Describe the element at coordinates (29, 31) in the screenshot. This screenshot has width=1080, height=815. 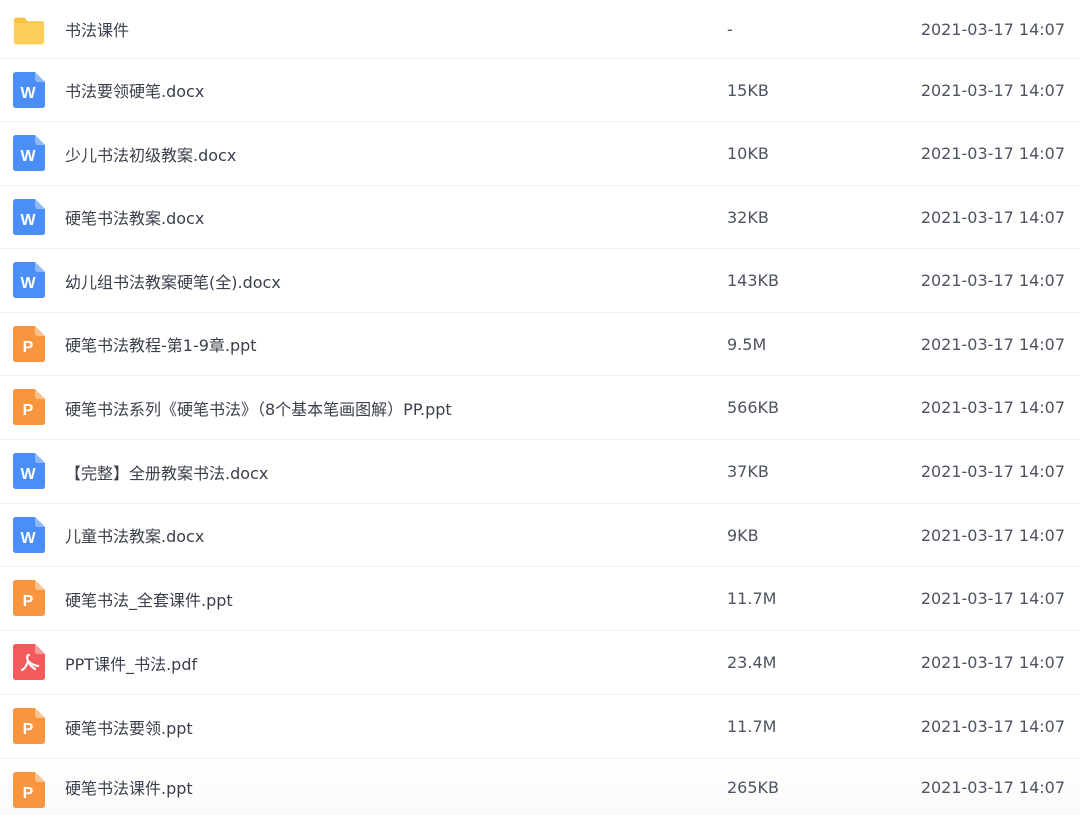
I see `folder-icon` at that location.